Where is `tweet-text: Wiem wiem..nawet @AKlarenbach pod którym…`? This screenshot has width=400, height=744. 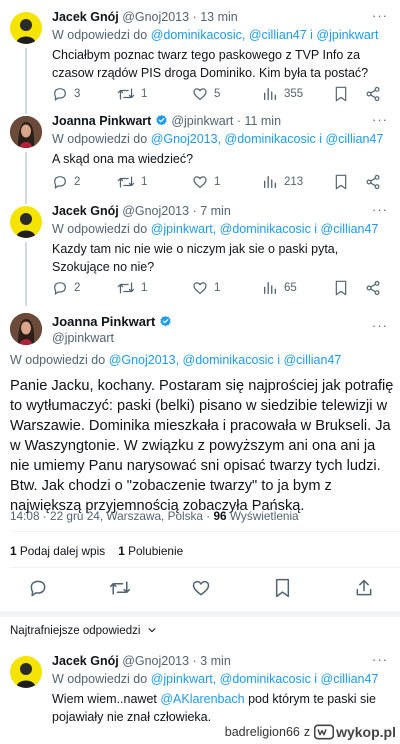 tweet-text: Wiem wiem..nawet @AKlarenbach pod którym… is located at coordinates (214, 708).